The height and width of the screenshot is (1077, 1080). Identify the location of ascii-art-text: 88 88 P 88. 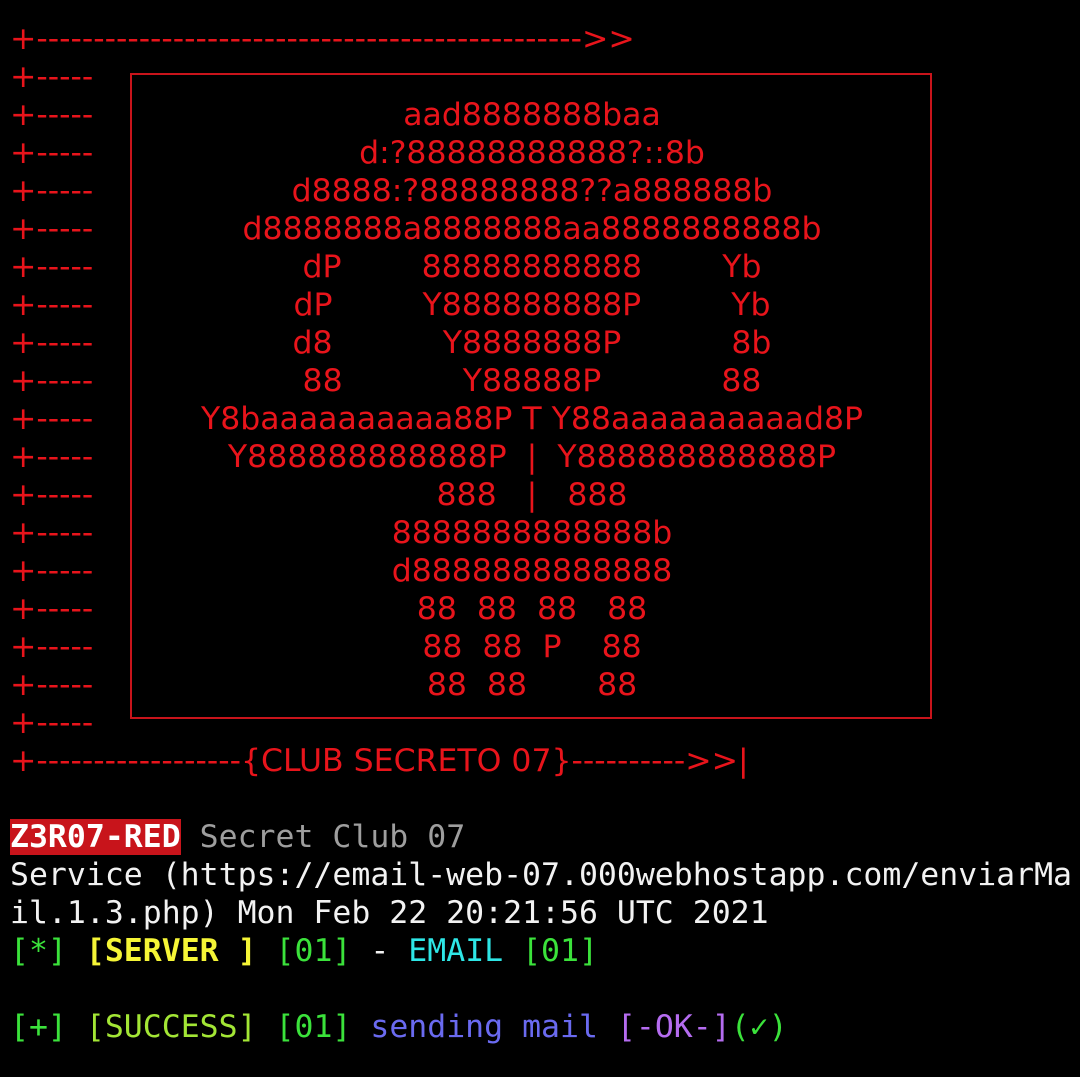
(532, 647).